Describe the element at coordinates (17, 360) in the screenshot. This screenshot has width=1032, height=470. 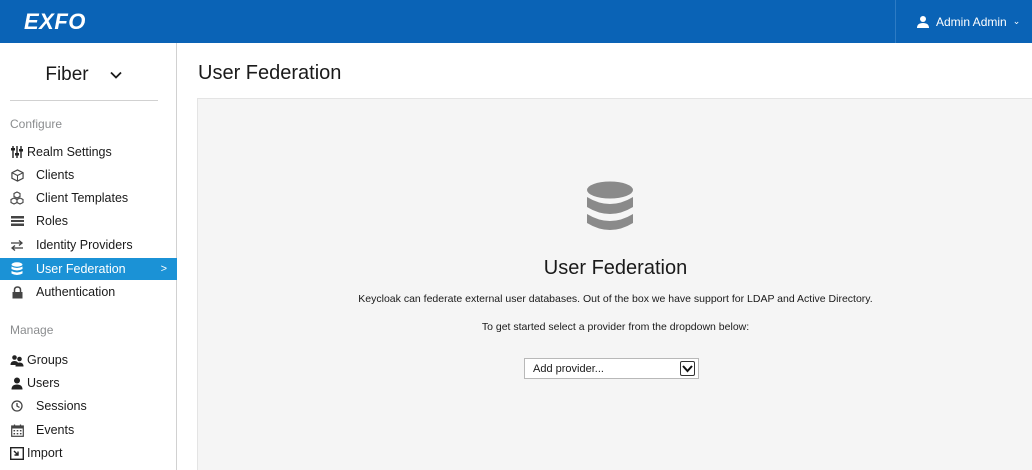
I see `users-icon` at that location.